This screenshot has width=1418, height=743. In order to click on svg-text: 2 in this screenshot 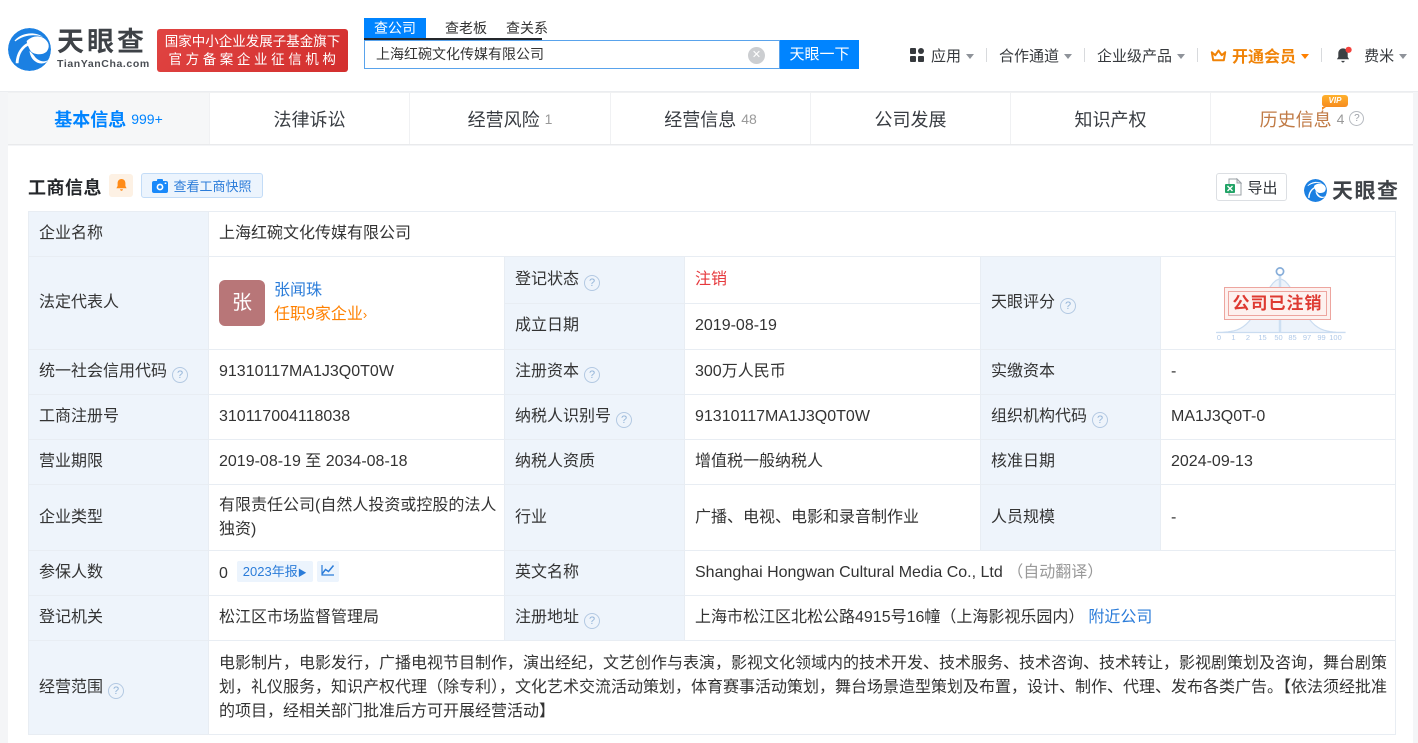, I will do `click(1248, 337)`.